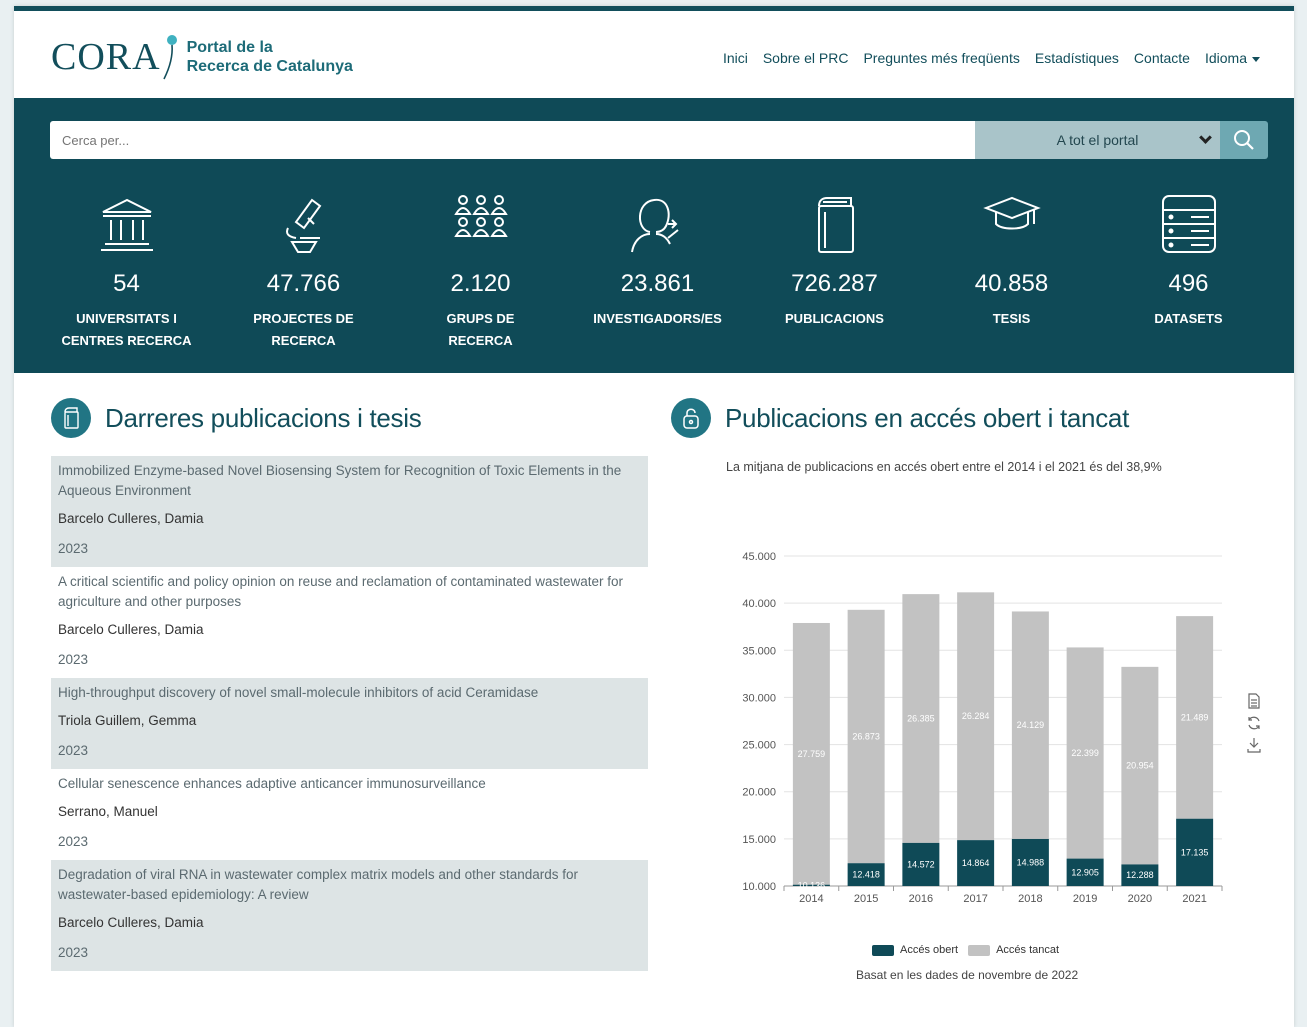 The image size is (1307, 1027). I want to click on y-tick-label: 35.000, so click(759, 651).